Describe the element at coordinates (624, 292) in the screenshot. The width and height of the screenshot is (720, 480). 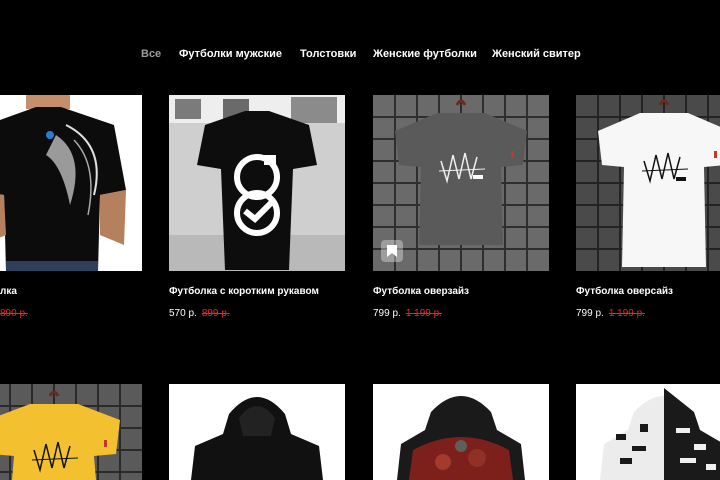
I see `product-title-4: Футболка оверсайз` at that location.